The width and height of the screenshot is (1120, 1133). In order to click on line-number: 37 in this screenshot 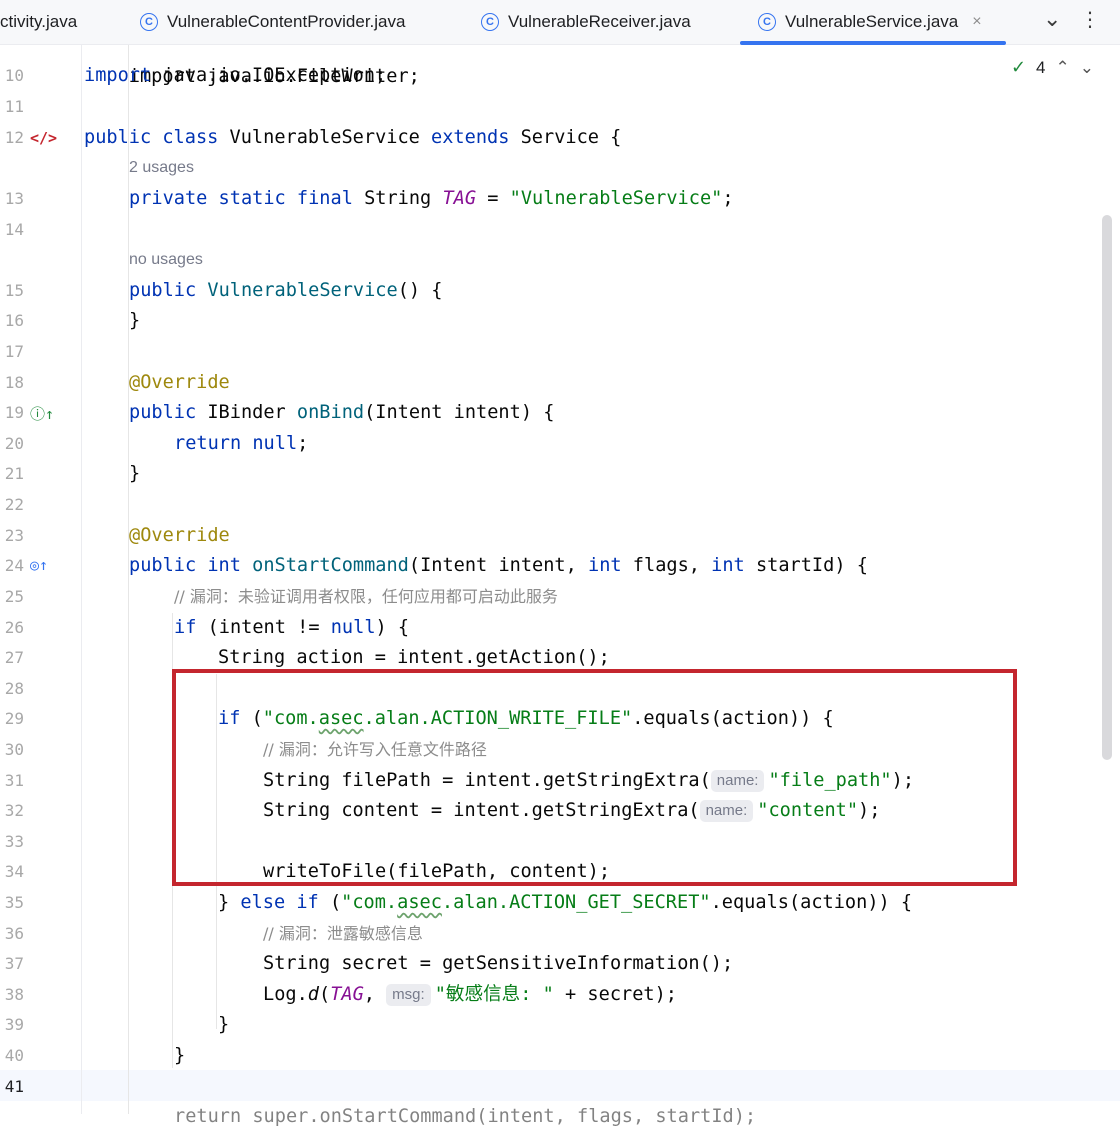, I will do `click(14, 963)`.